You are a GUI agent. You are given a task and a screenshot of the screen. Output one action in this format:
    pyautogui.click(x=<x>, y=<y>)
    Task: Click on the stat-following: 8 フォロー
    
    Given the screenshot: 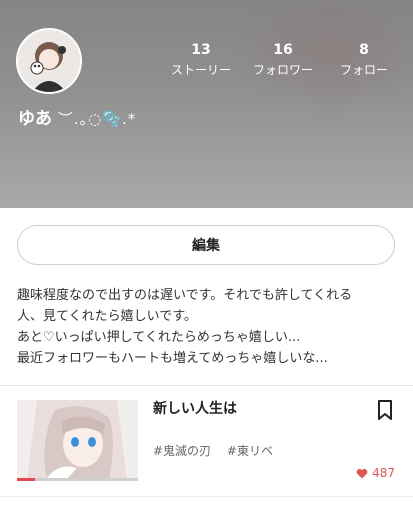 What is the action you would take?
    pyautogui.click(x=364, y=60)
    